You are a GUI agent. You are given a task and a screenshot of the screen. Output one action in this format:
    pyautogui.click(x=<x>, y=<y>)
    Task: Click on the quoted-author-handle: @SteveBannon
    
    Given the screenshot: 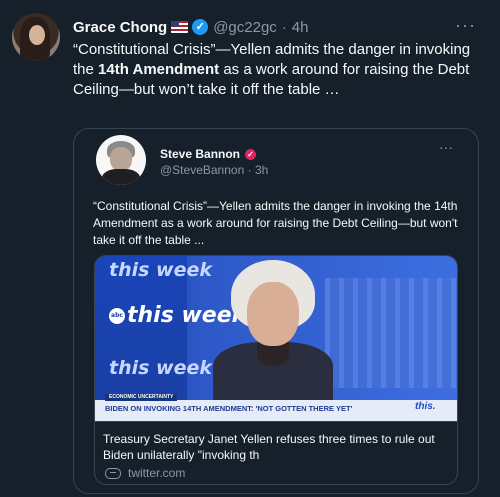 What is the action you would take?
    pyautogui.click(x=202, y=170)
    